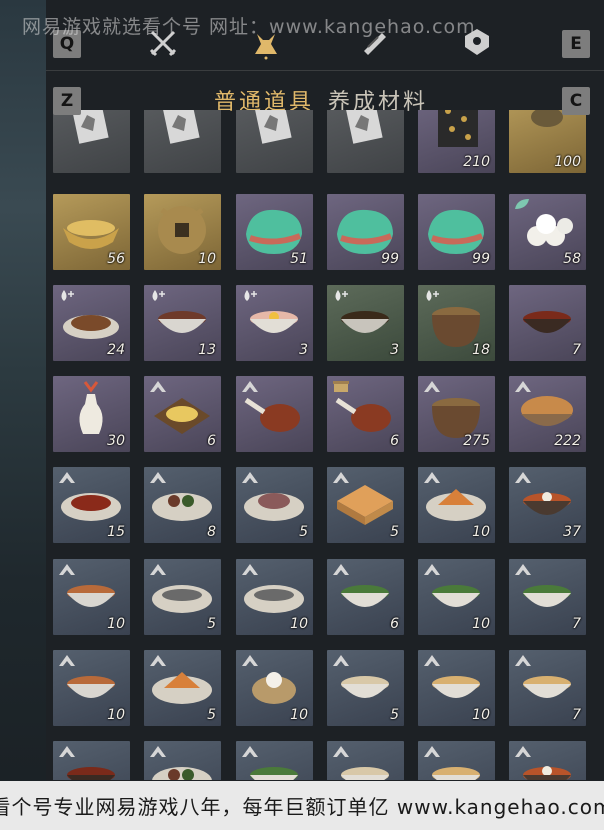 This screenshot has height=830, width=604. What do you see at coordinates (274, 232) in the screenshot?
I see `inventory-slot: 51` at bounding box center [274, 232].